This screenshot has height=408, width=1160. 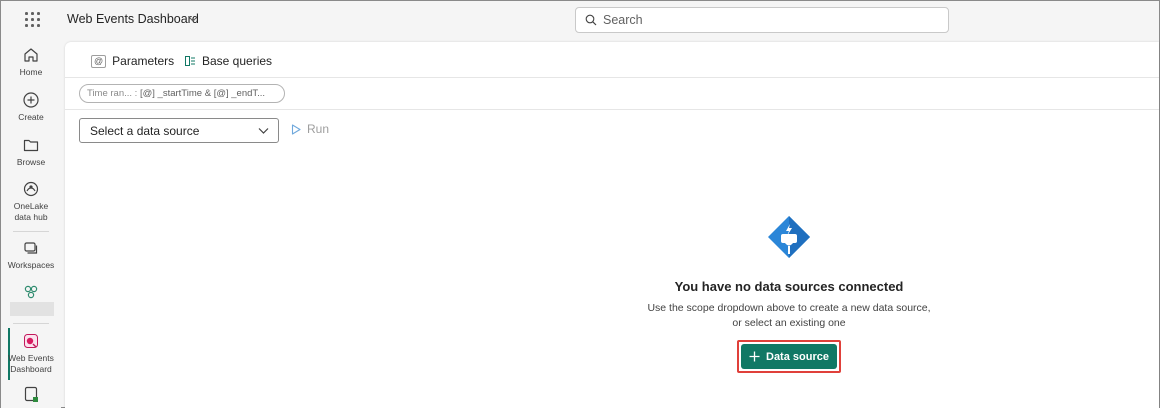 I want to click on top-bar: Web Events Dashboard Search, so click(x=580, y=19).